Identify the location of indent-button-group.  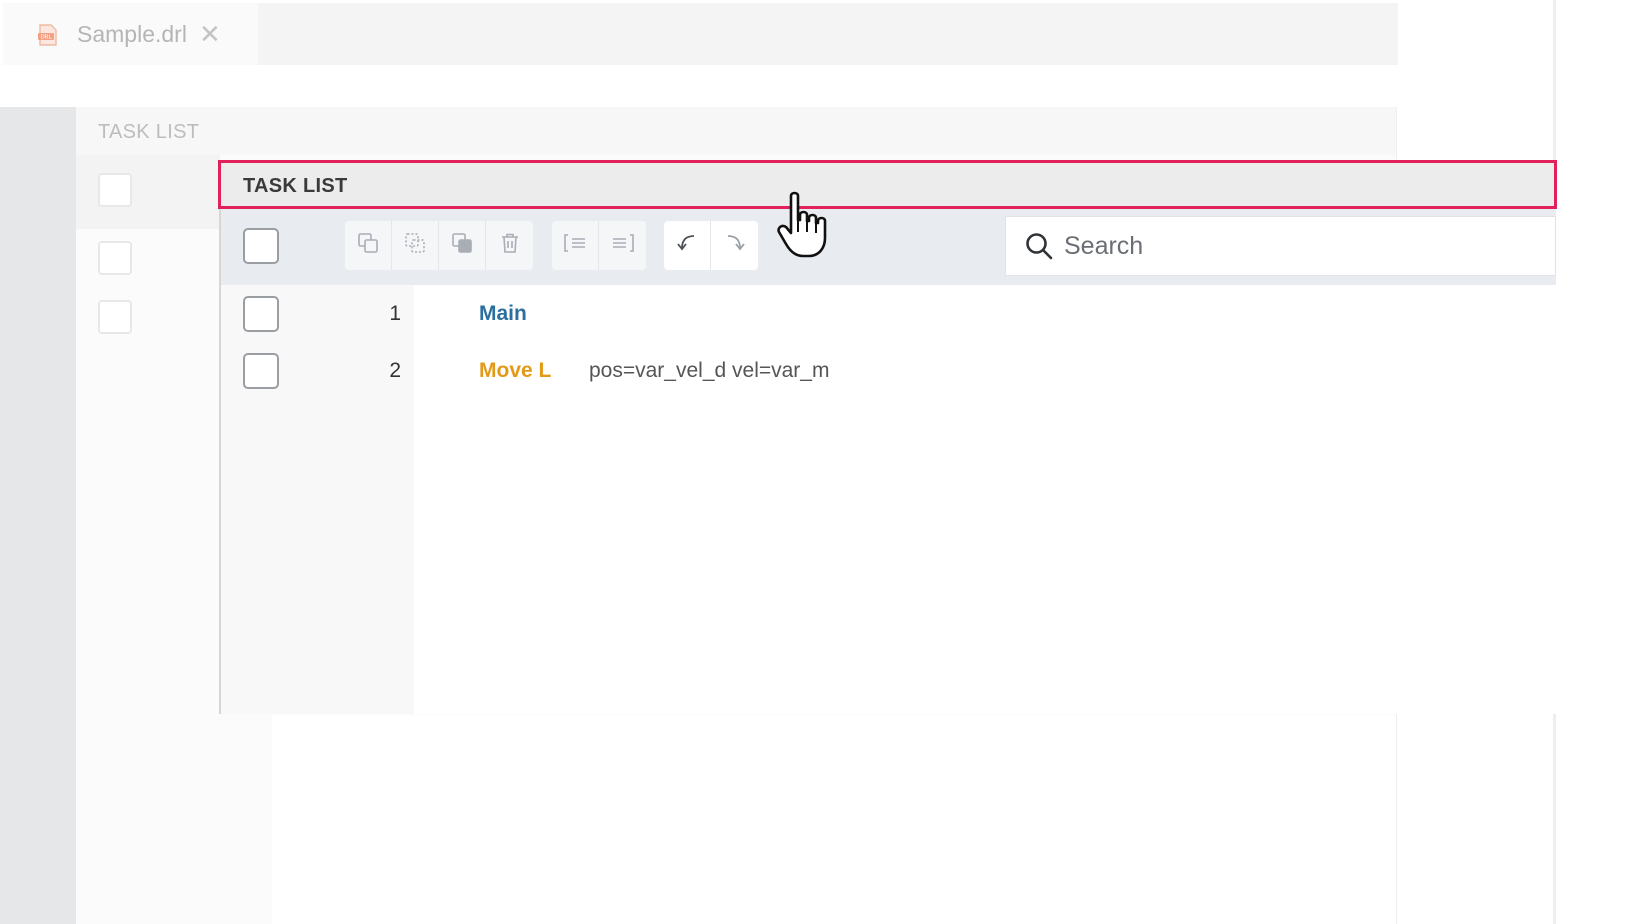
(599, 245).